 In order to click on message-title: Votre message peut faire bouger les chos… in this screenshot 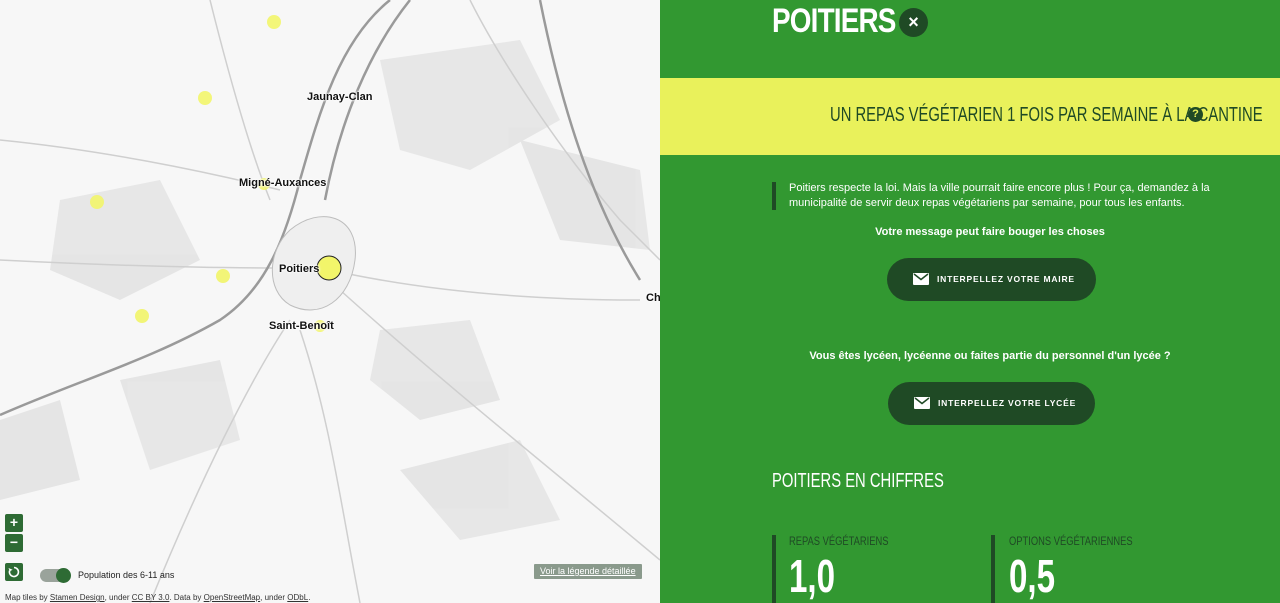, I will do `click(990, 232)`.